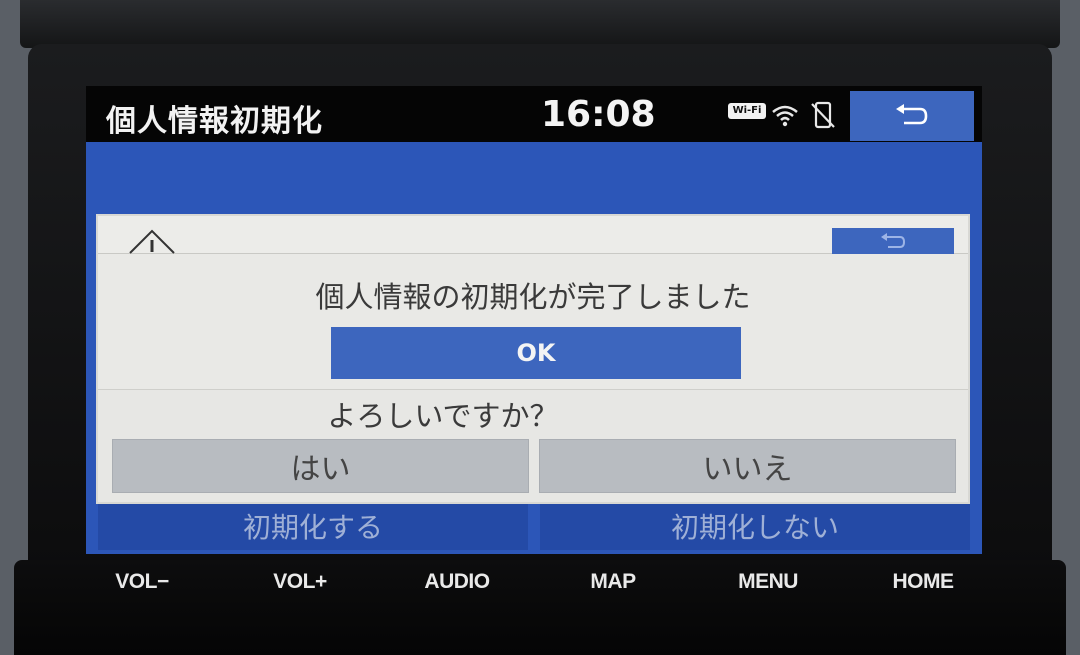  I want to click on dialog-header, so click(533, 235).